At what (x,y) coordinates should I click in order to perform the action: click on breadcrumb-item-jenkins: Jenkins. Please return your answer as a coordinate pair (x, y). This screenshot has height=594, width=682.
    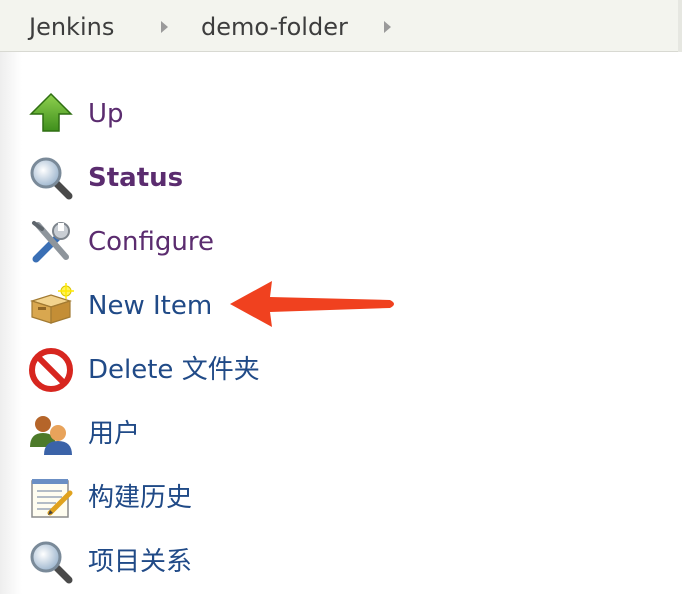
    Looking at the image, I should click on (71, 27).